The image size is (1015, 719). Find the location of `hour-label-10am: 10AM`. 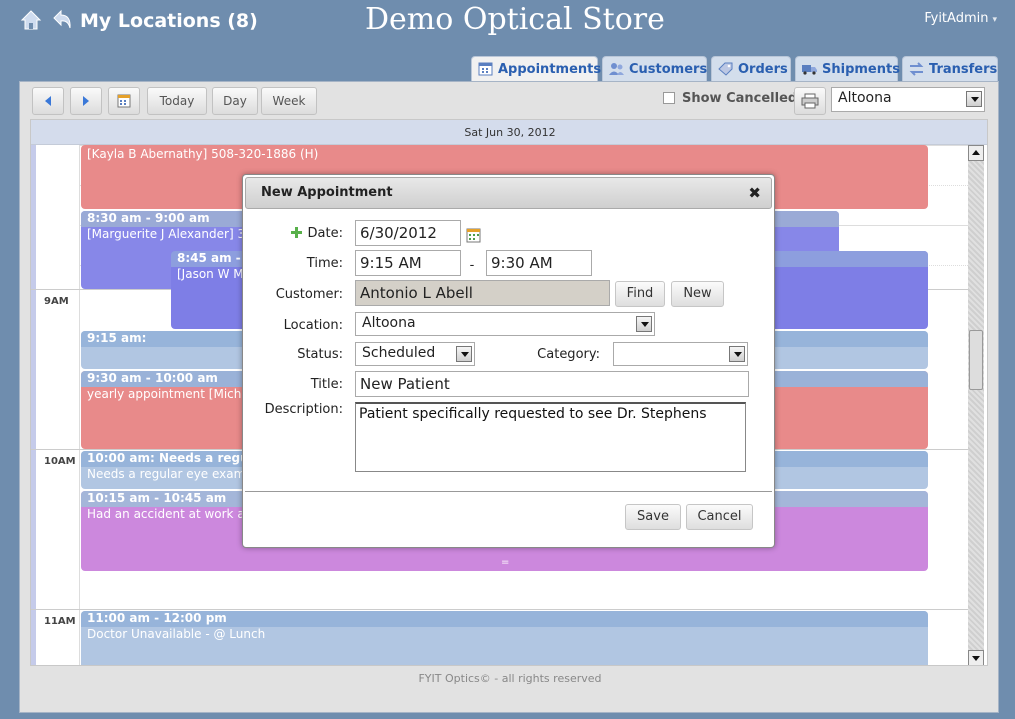

hour-label-10am: 10AM is located at coordinates (60, 461).